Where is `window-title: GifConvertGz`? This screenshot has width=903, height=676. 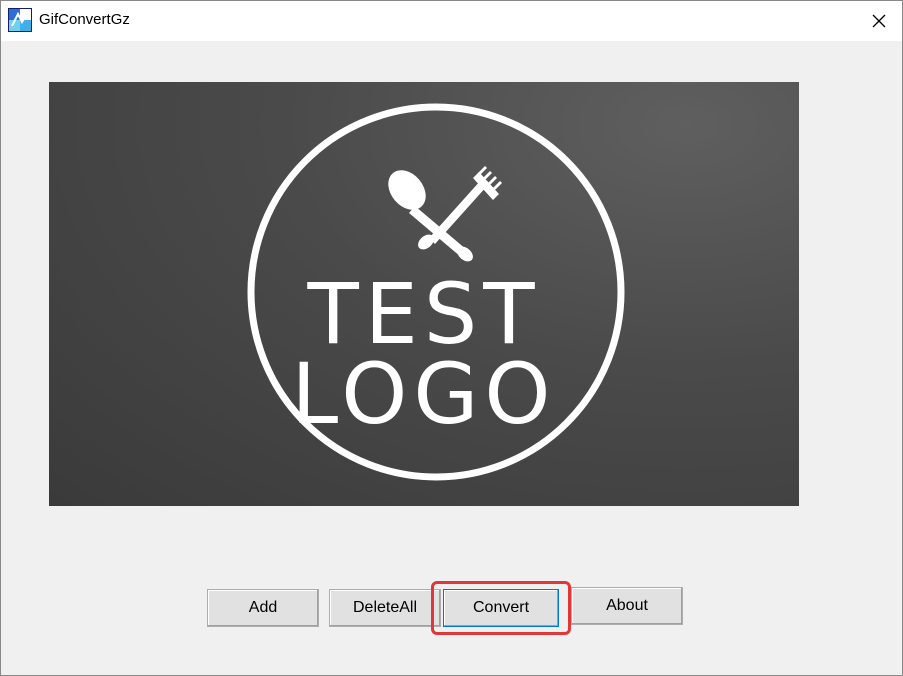
window-title: GifConvertGz is located at coordinates (84, 19).